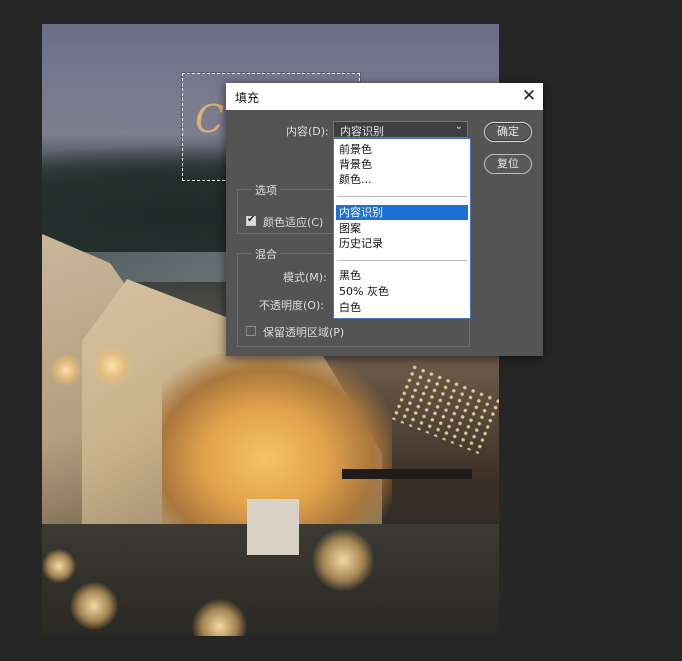 The height and width of the screenshot is (661, 682). Describe the element at coordinates (266, 254) in the screenshot. I see `blend-group-title: 混合` at that location.